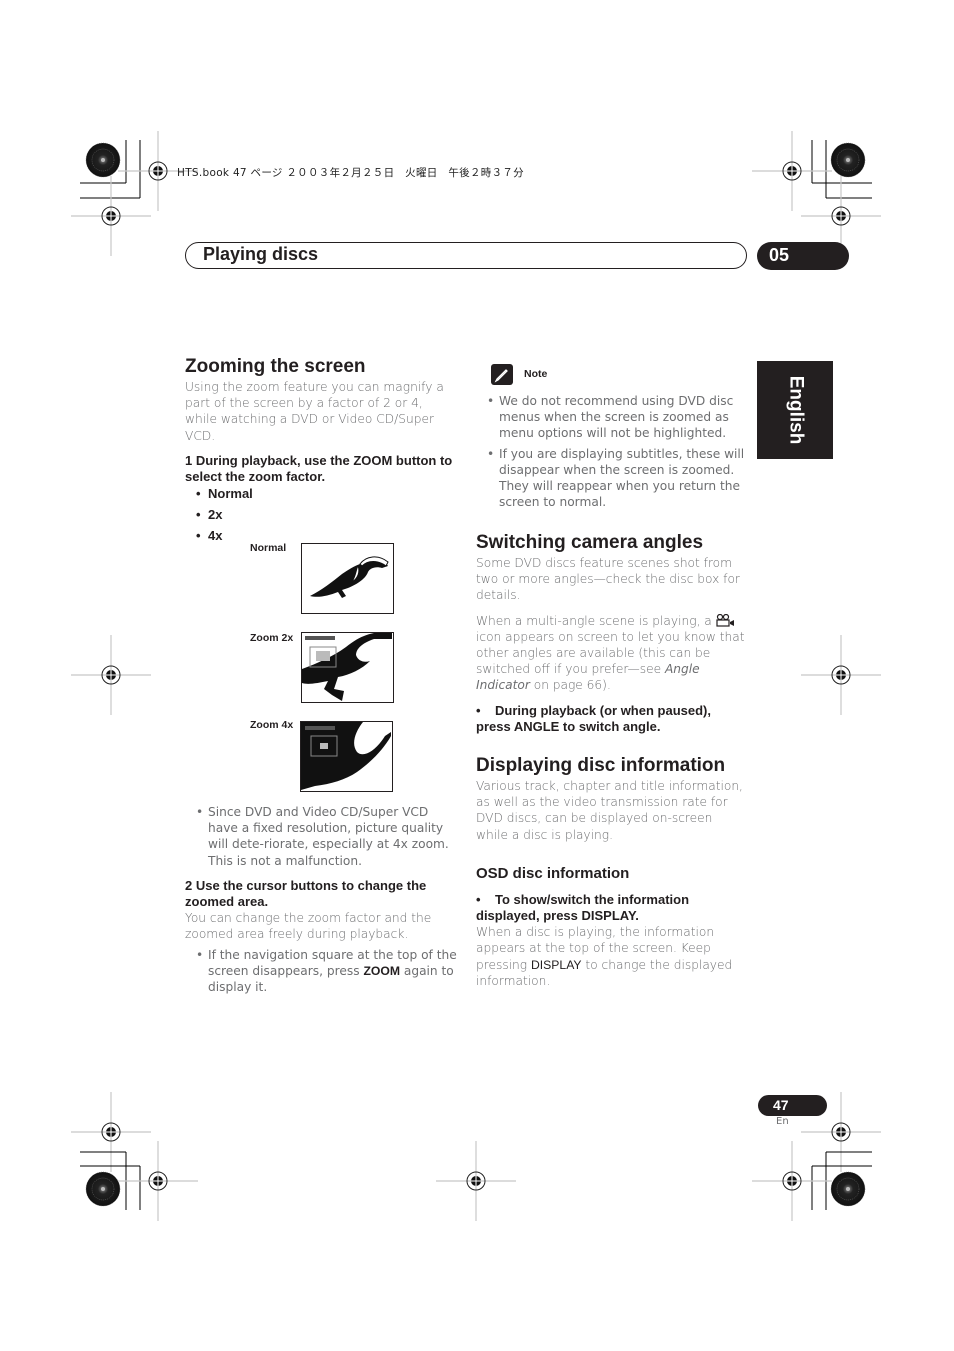  Describe the element at coordinates (350, 173) in the screenshot. I see `print-header: HTS.book 47 ページ ２００３年２月２５日 火曜日 午後２時３７分` at that location.